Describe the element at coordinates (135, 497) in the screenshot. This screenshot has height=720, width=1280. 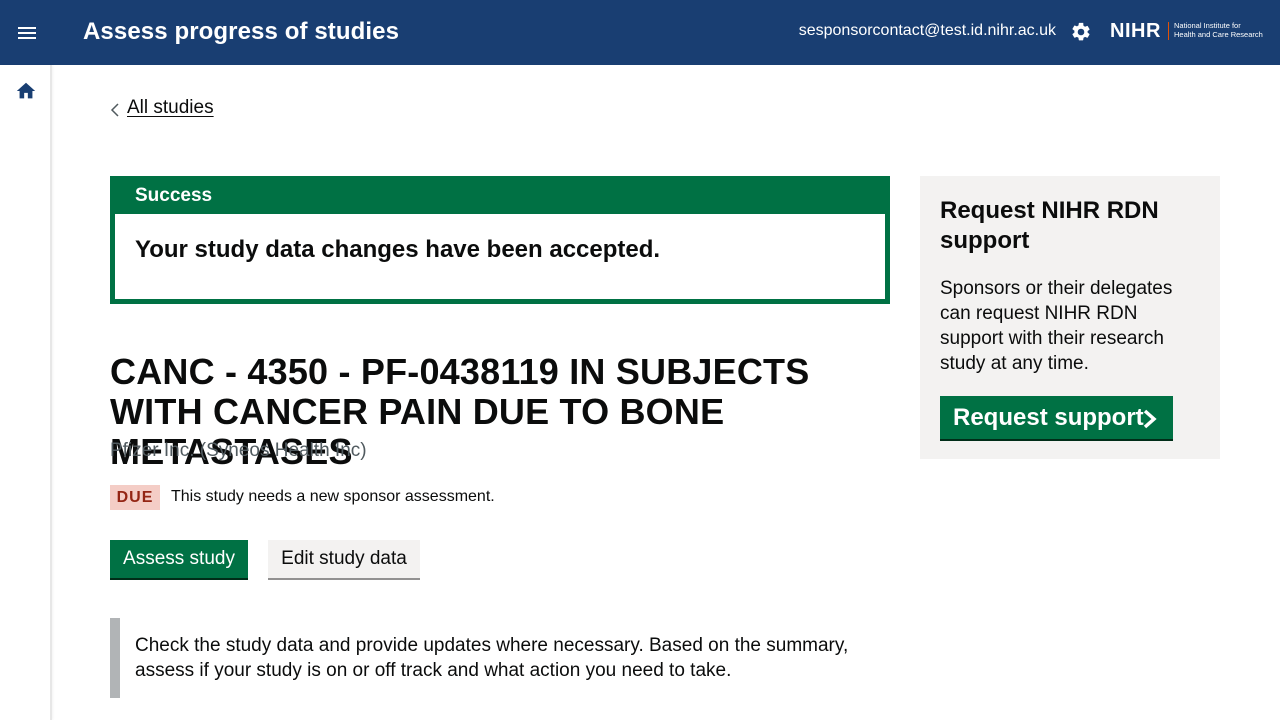
I see `status-badge: DUE` at that location.